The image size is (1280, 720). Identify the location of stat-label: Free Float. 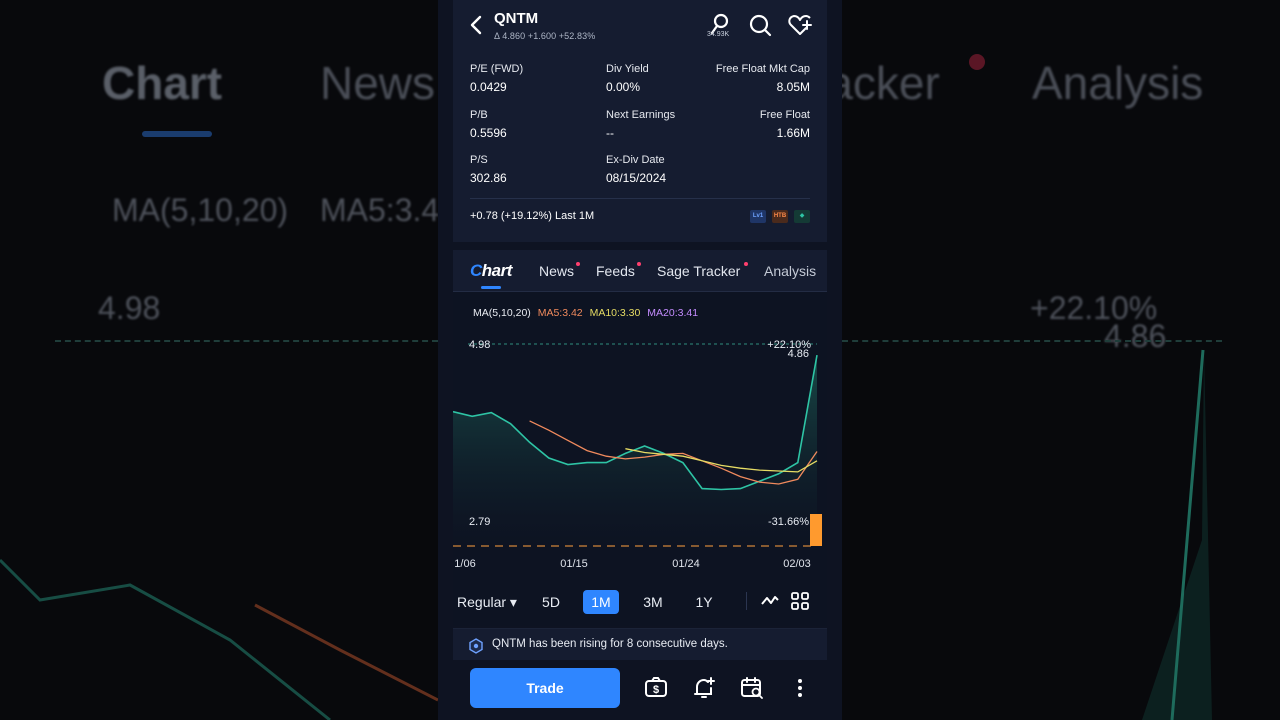
(784, 115).